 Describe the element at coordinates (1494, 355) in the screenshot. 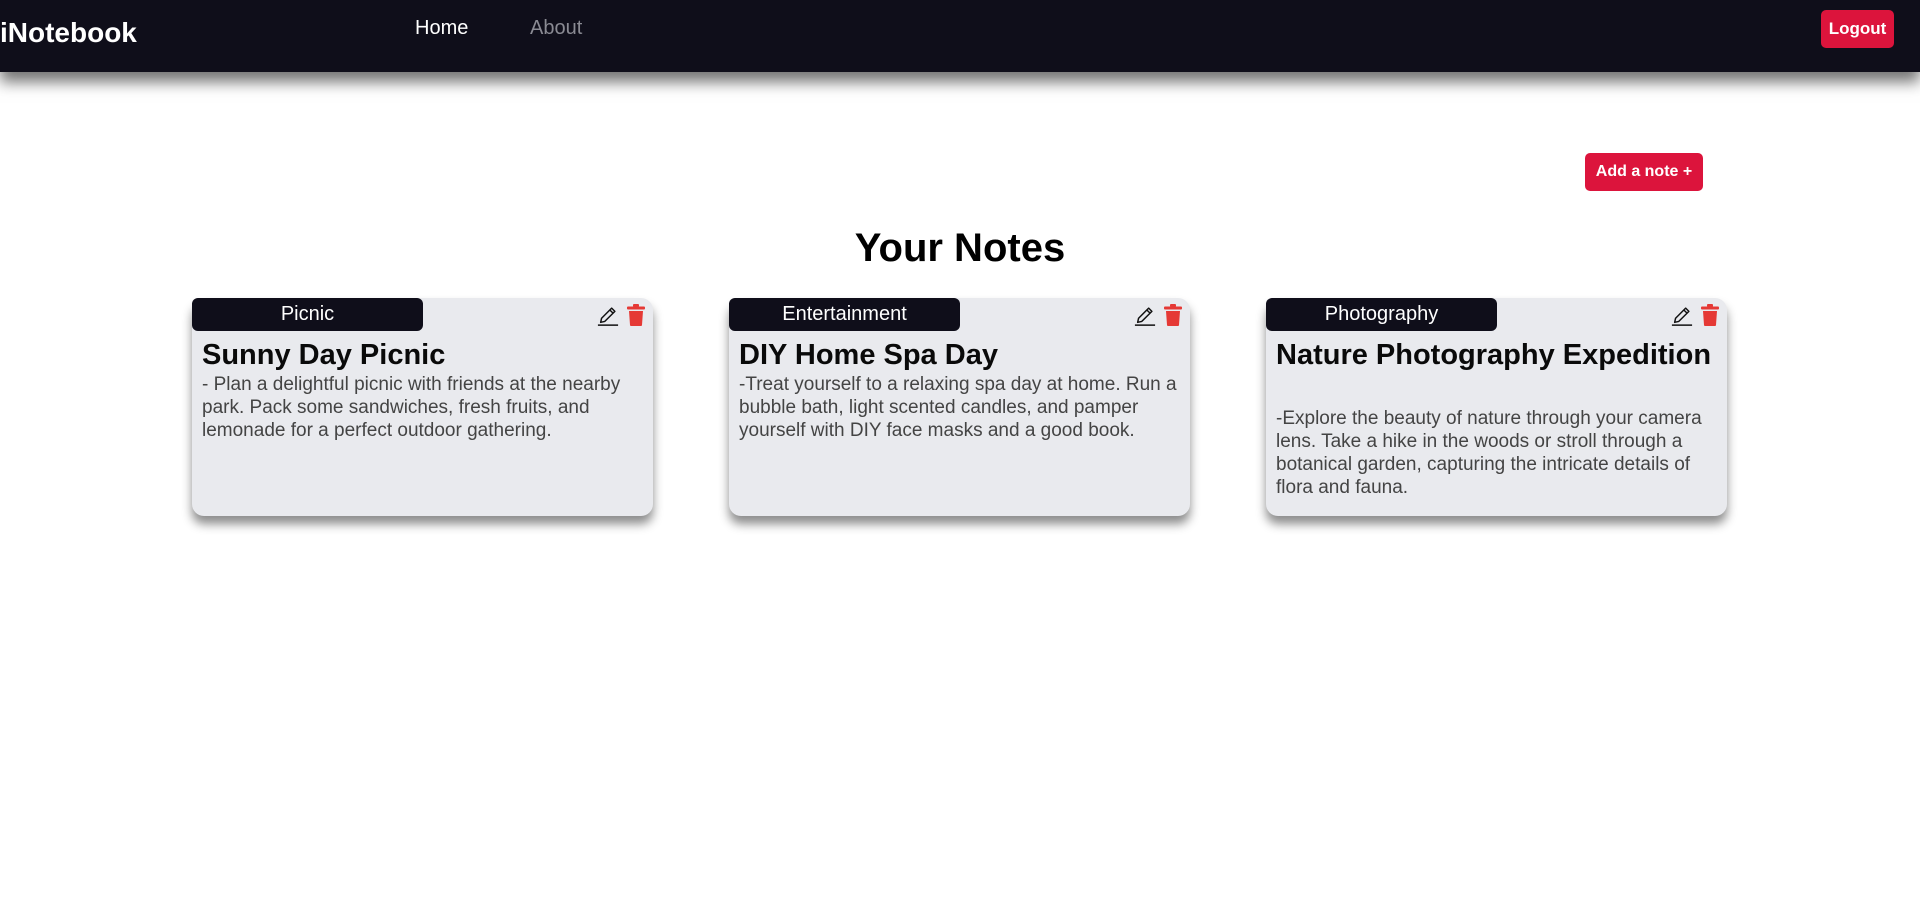

I see `note-title: Nature Photography Expedition` at that location.